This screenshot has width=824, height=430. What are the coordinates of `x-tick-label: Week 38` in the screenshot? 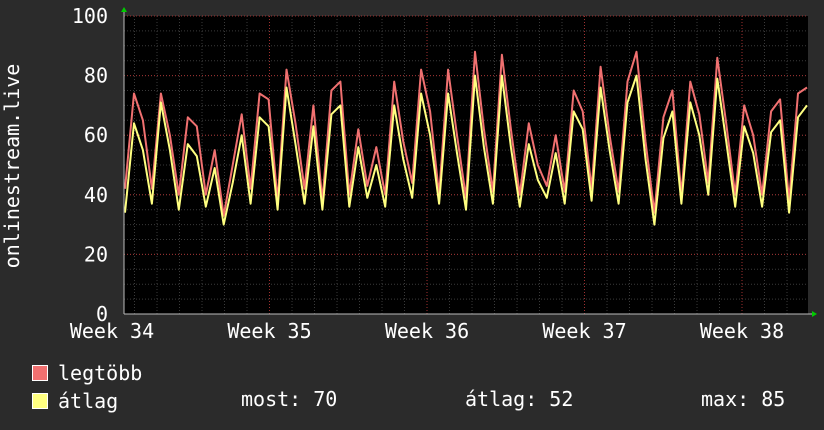 It's located at (742, 331).